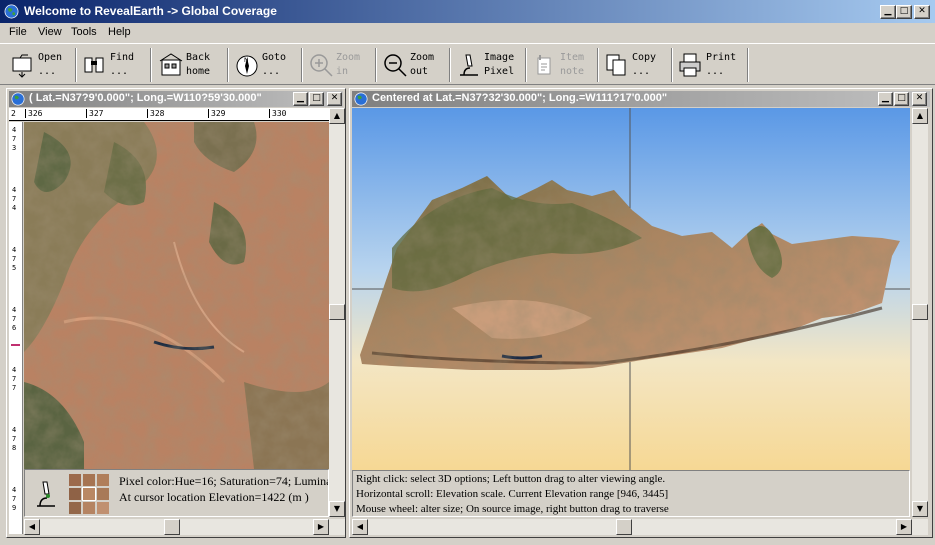 This screenshot has width=935, height=545. Describe the element at coordinates (690, 65) in the screenshot. I see `printer-icon` at that location.